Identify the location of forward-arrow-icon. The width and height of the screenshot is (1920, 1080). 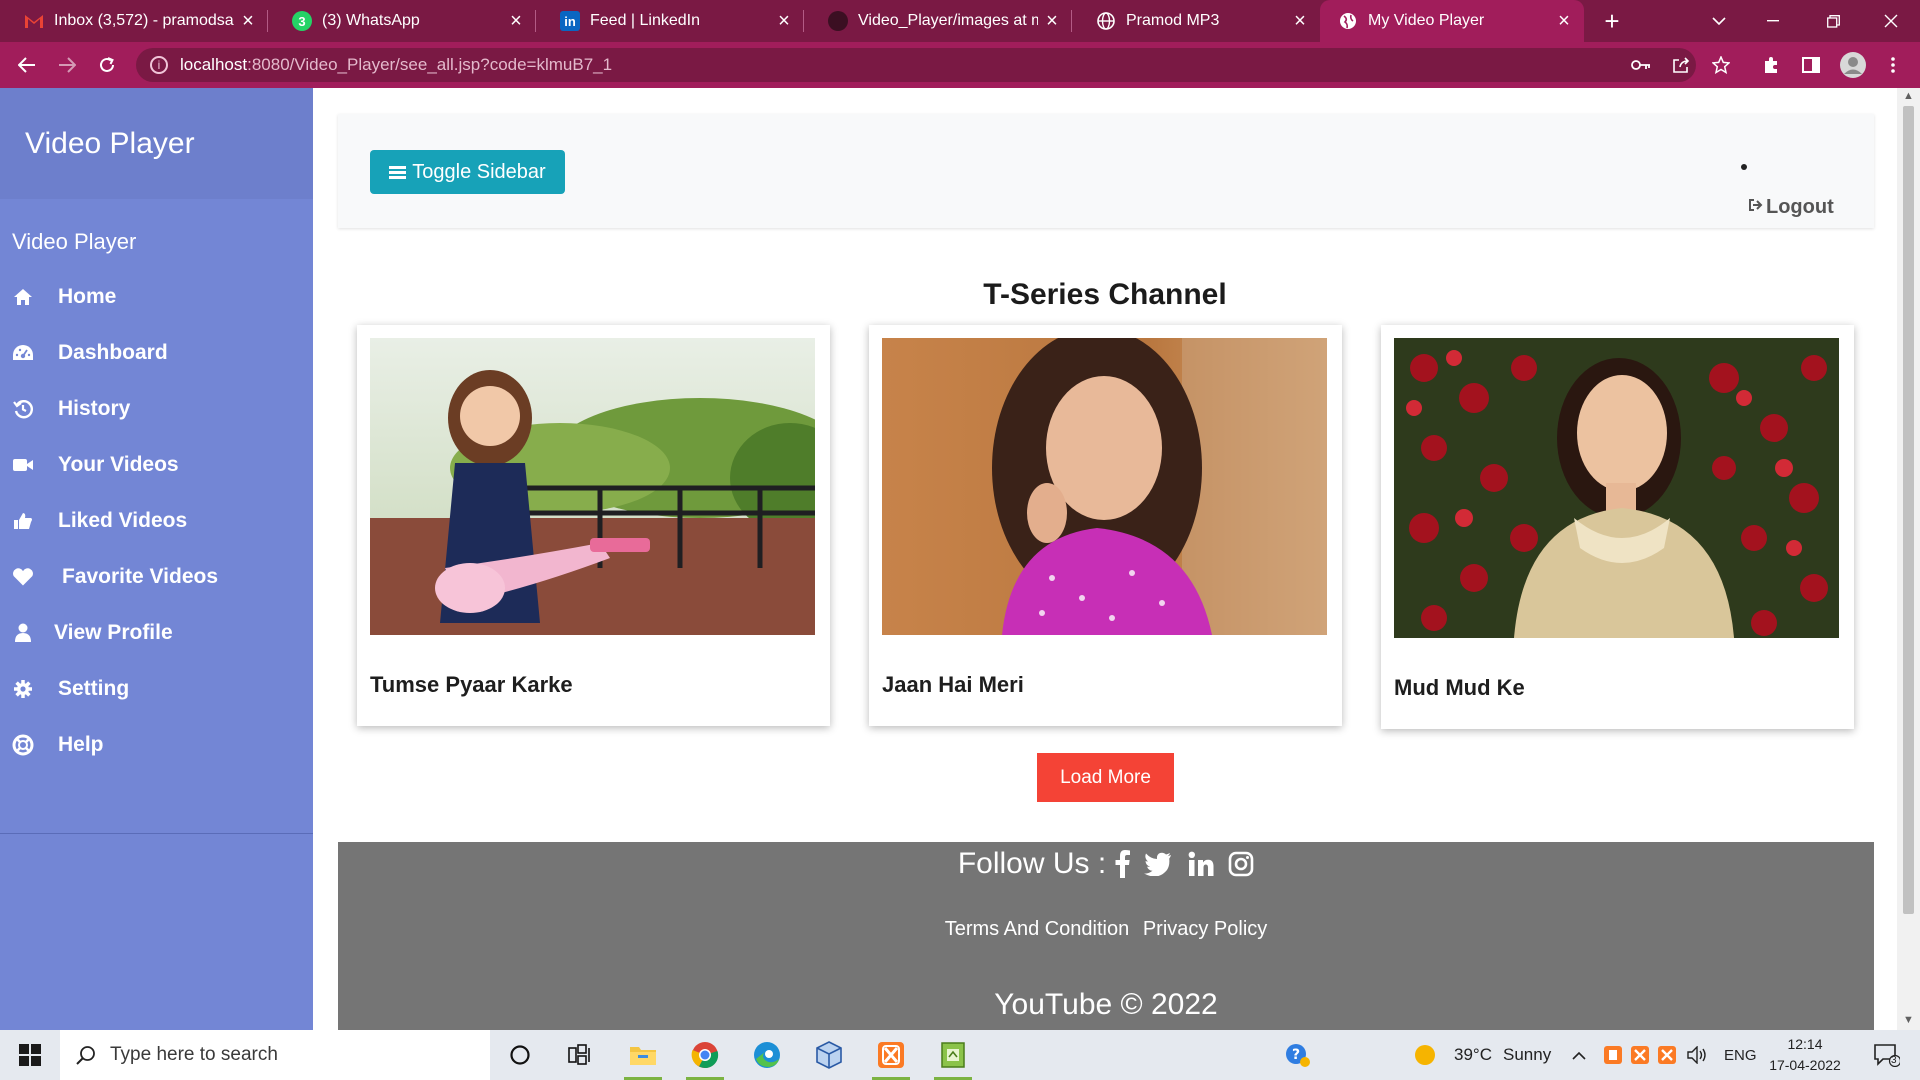
(67, 65).